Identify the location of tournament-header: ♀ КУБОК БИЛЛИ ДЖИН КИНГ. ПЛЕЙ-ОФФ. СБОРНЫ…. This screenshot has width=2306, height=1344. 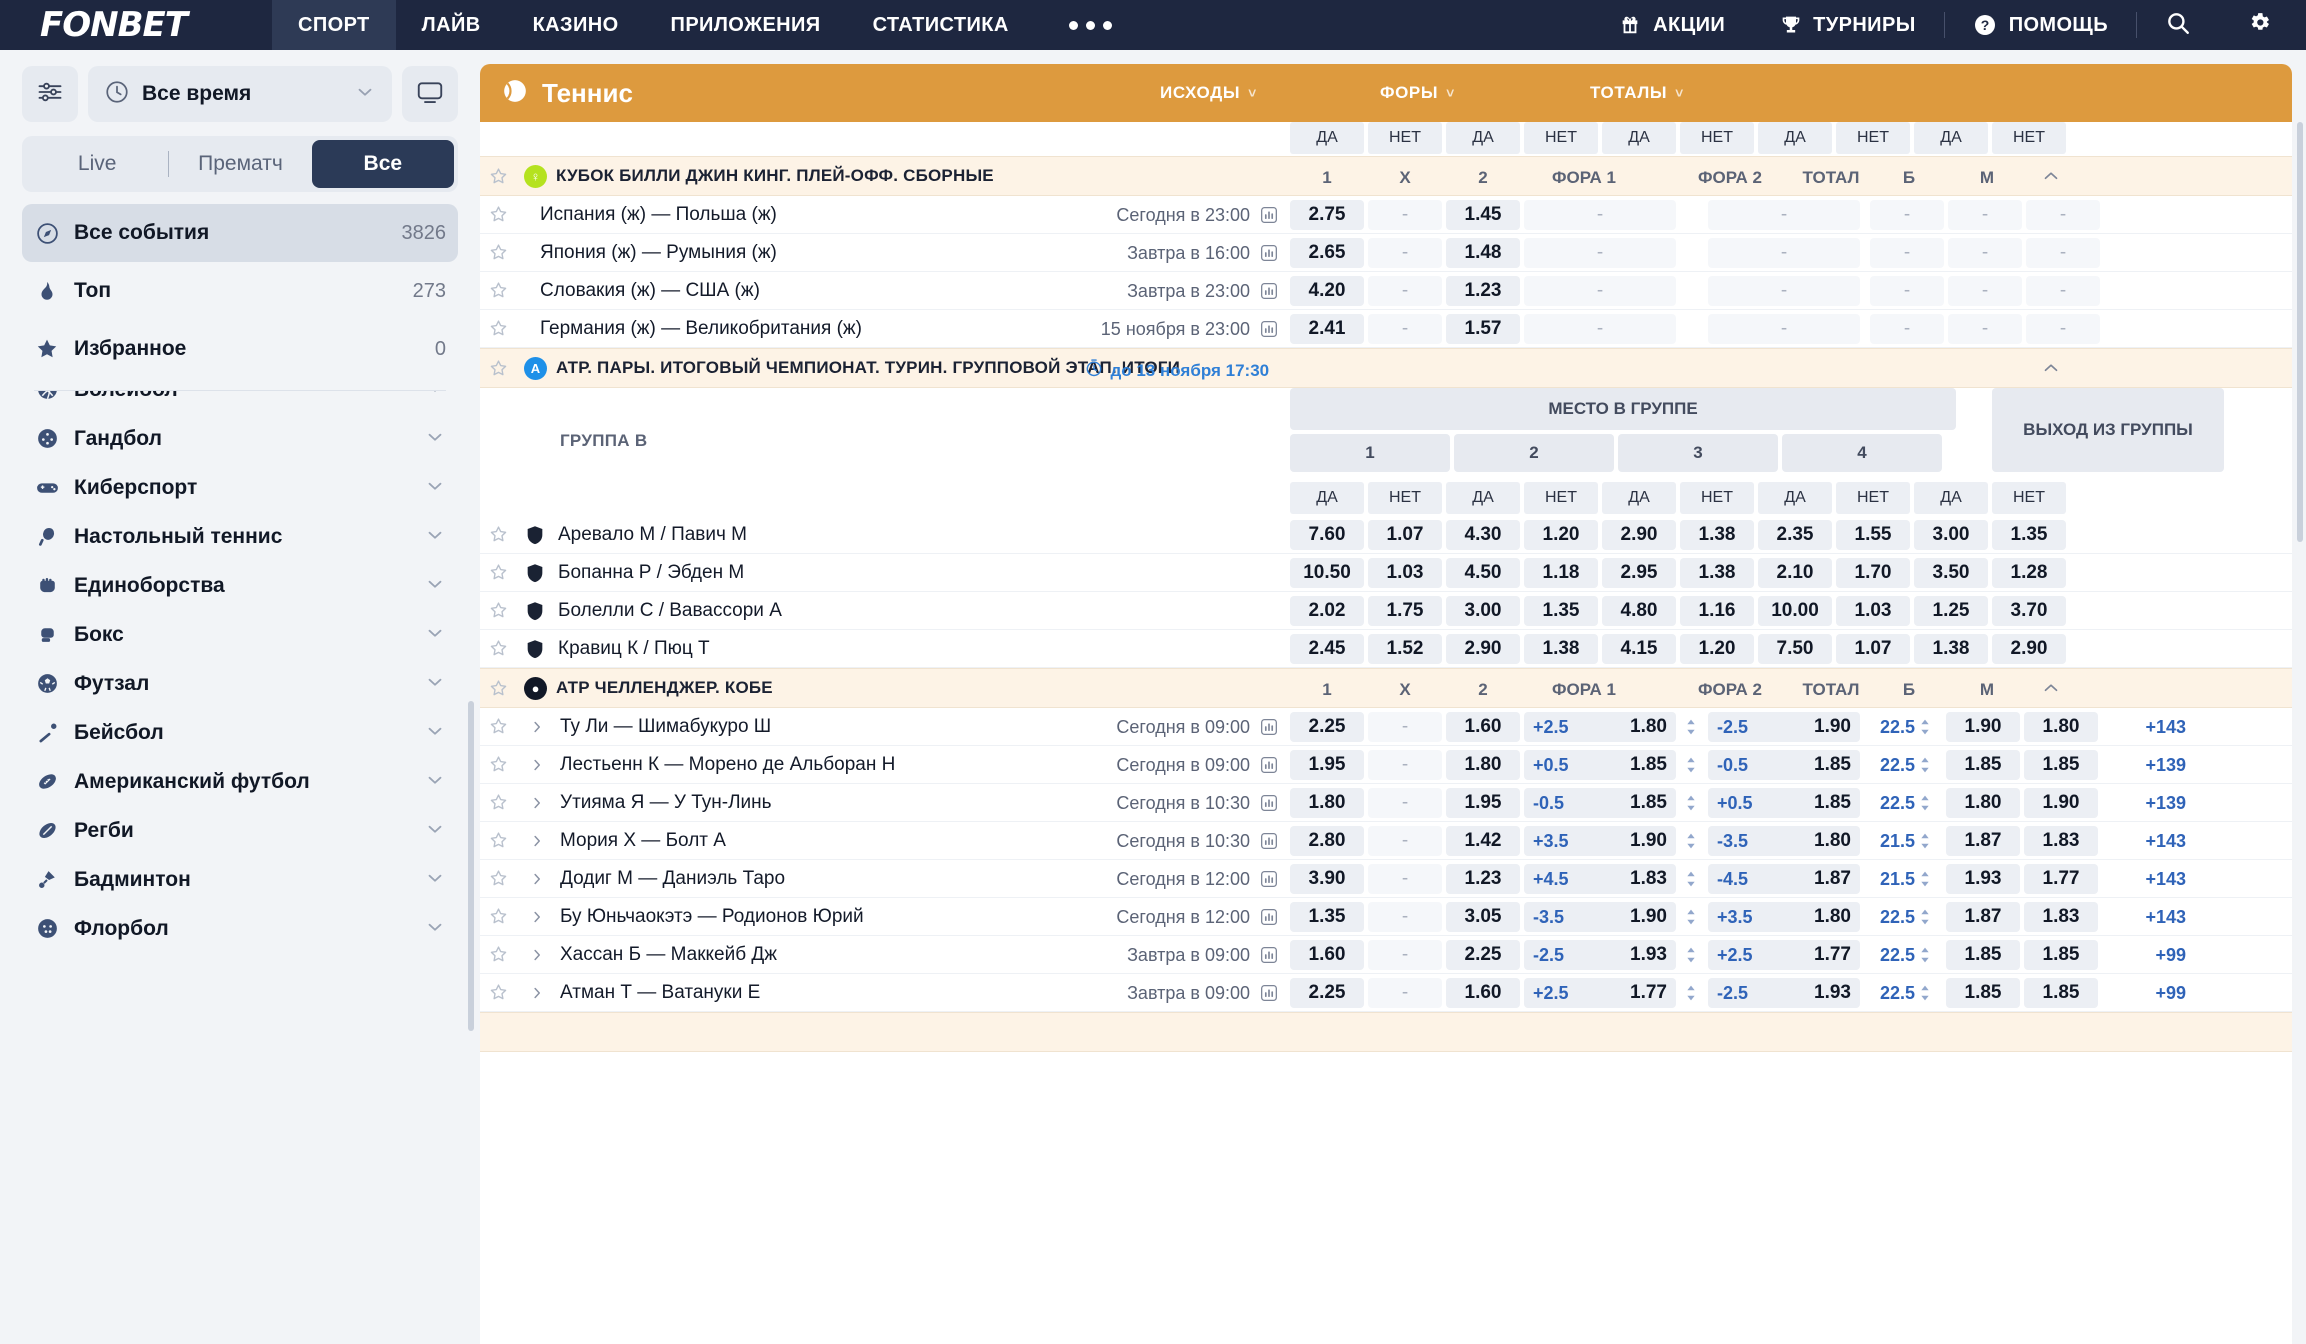
(1386, 176).